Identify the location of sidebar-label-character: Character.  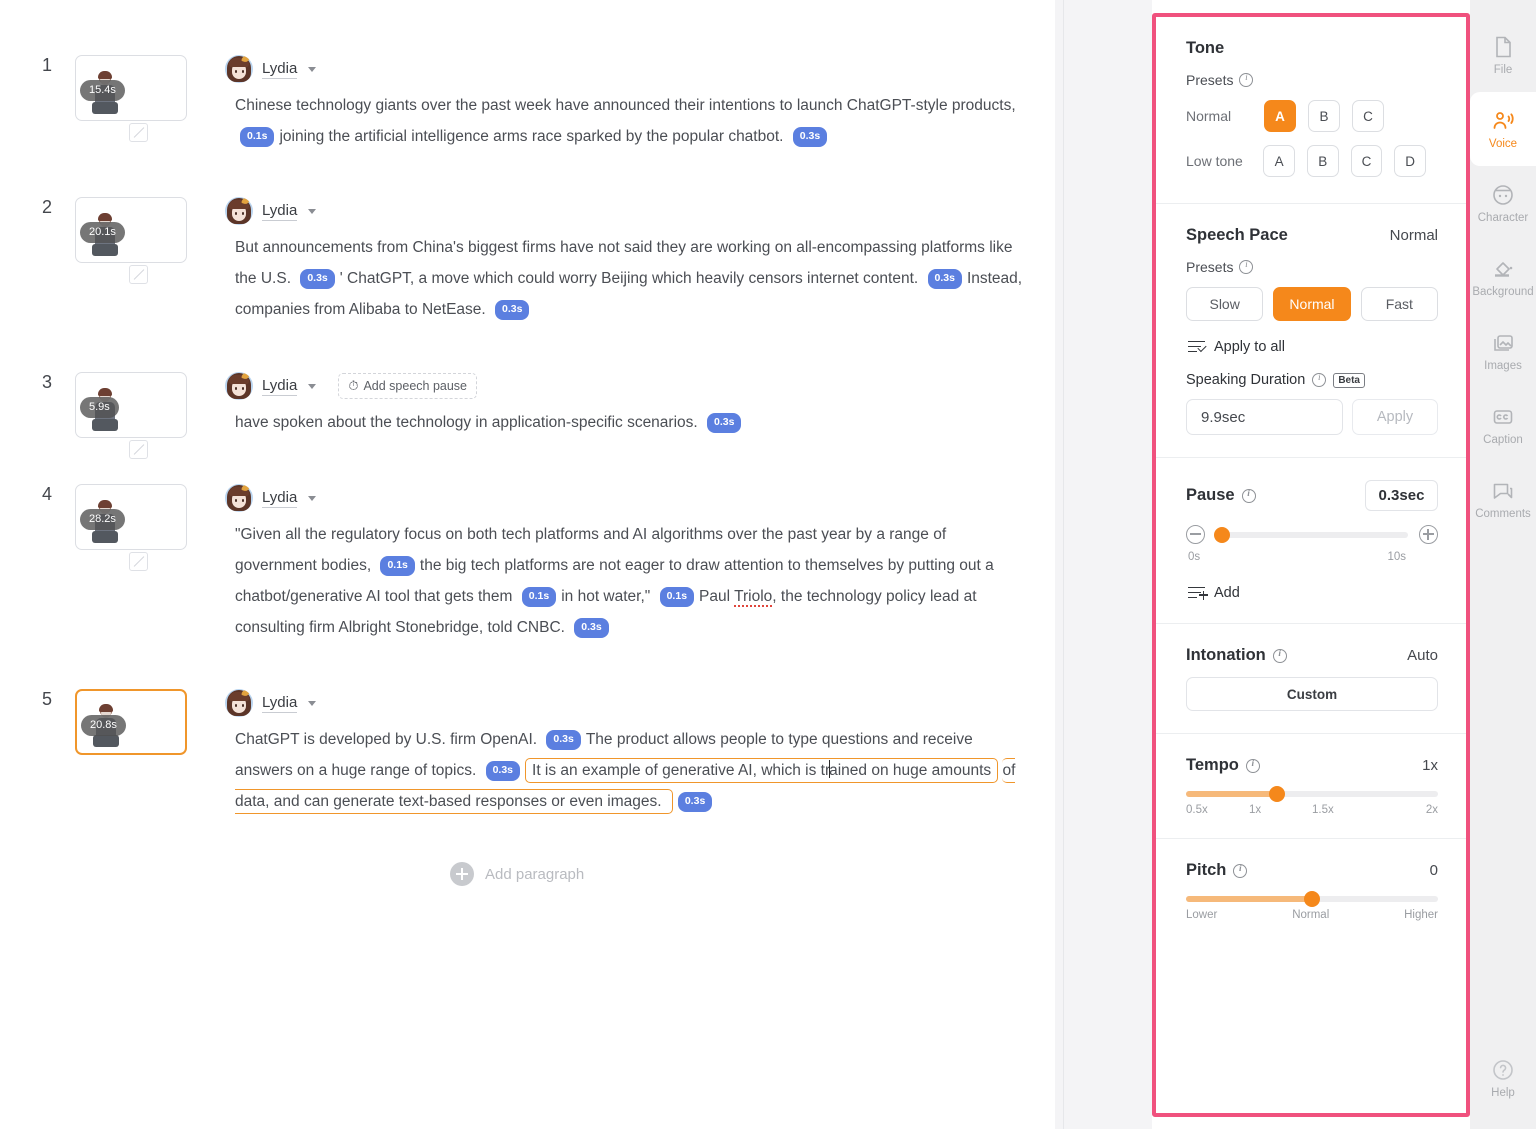
(1503, 217).